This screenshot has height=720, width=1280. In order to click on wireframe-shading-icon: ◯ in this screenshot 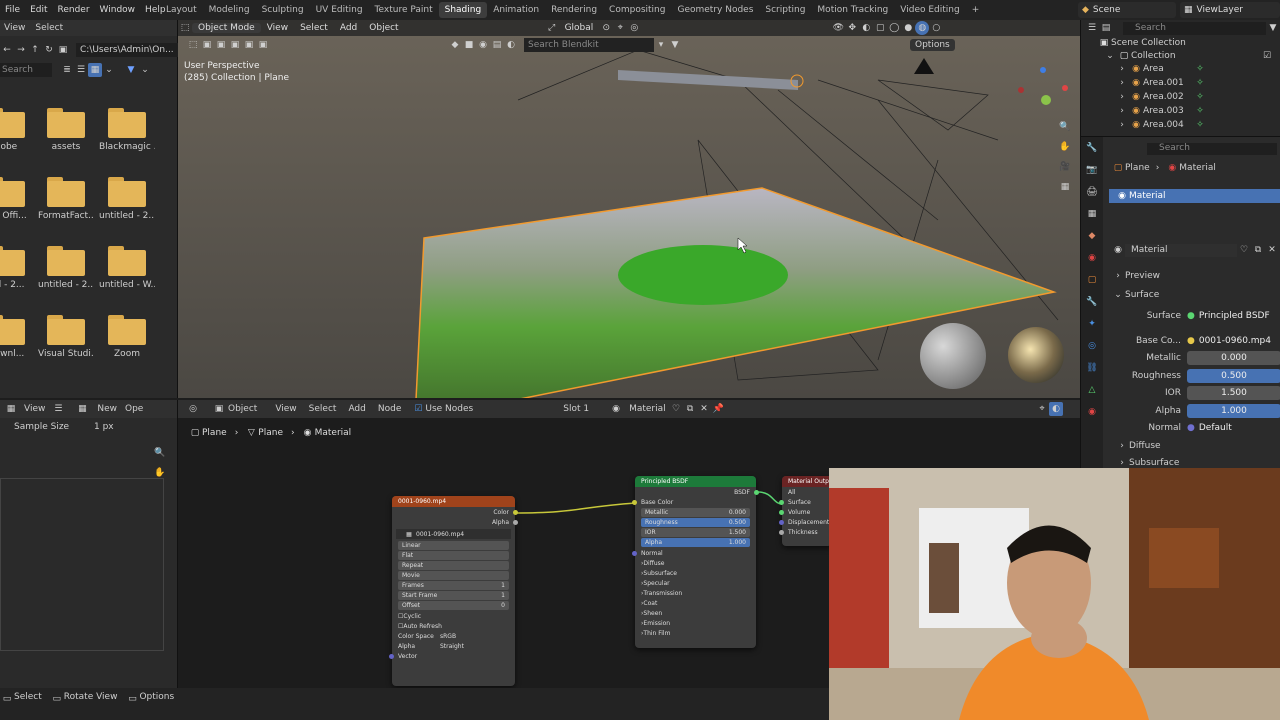, I will do `click(894, 28)`.